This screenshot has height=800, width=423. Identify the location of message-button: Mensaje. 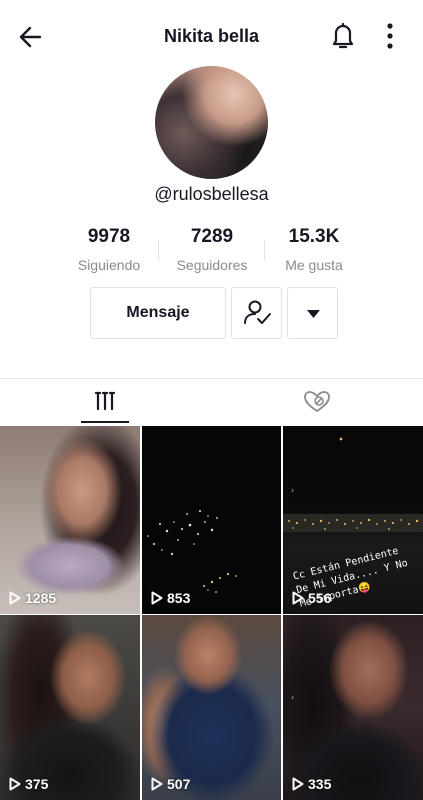
(158, 313).